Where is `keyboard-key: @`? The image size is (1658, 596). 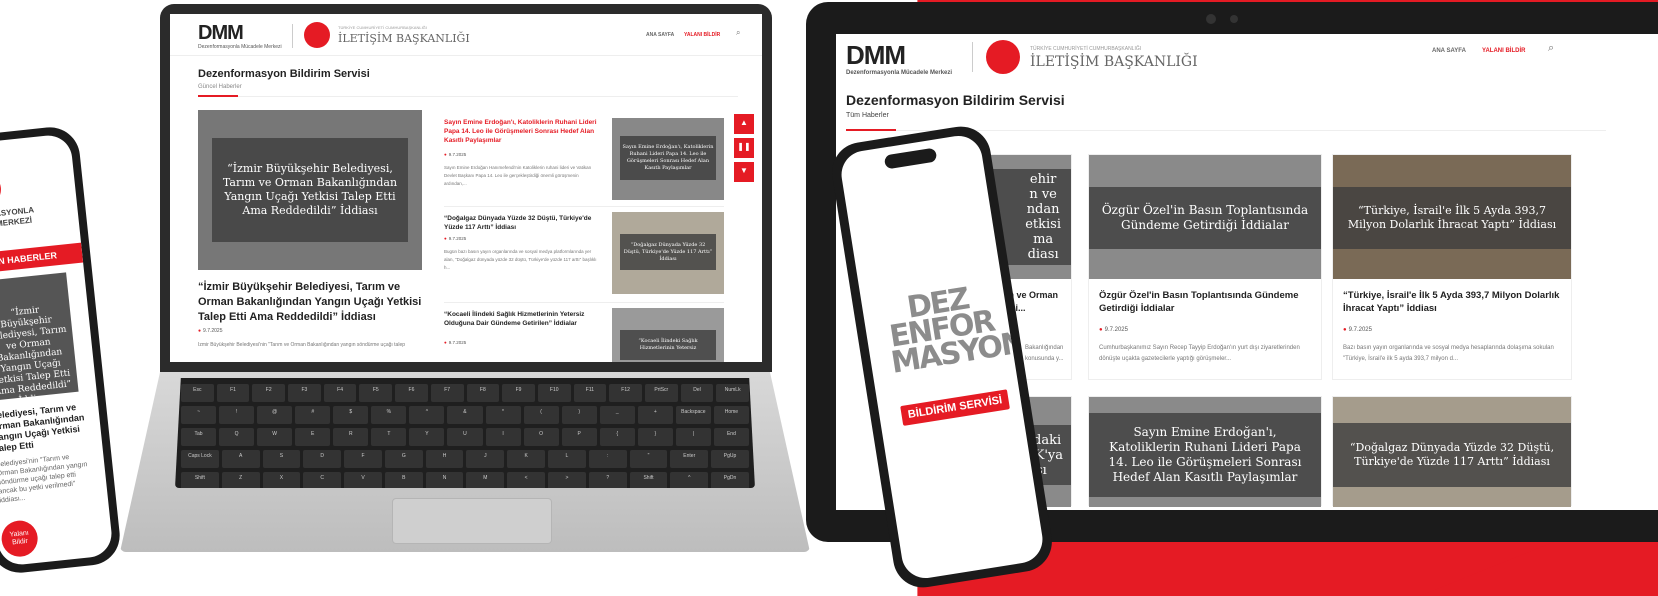 keyboard-key: @ is located at coordinates (275, 415).